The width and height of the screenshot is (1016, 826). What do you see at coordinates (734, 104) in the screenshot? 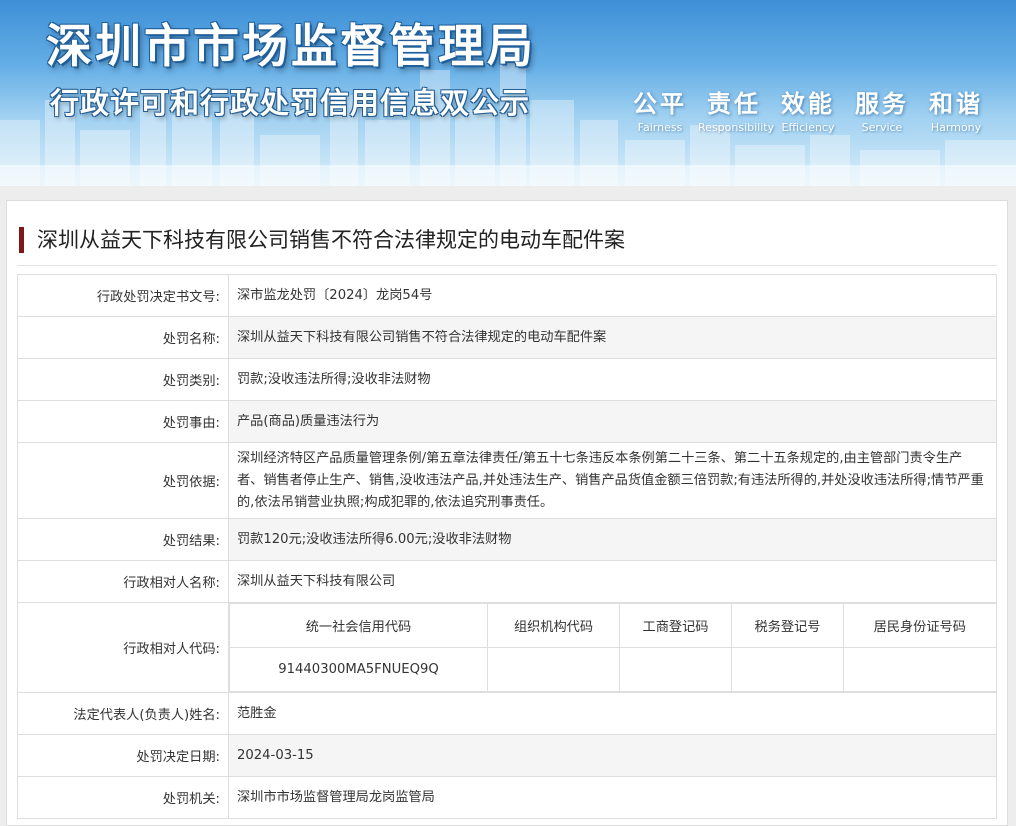
I see `motto-cn: 责任` at bounding box center [734, 104].